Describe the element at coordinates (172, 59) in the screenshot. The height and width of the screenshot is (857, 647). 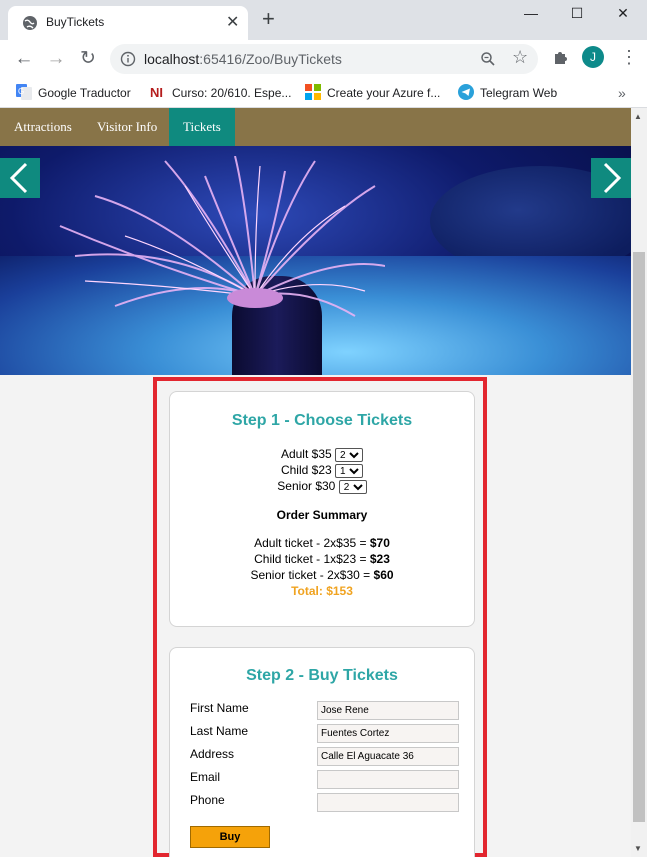
I see `url-host: localhost` at that location.